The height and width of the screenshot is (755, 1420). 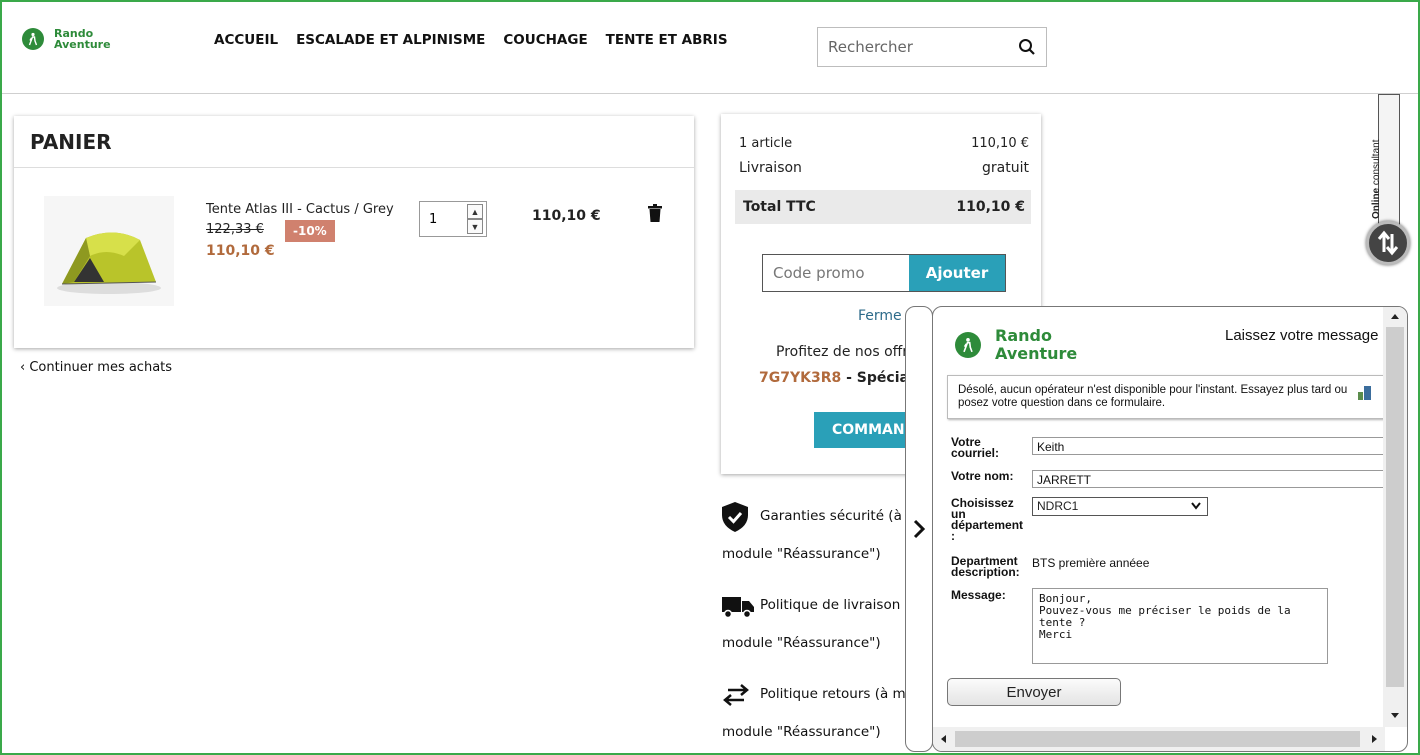 What do you see at coordinates (846, 352) in the screenshot?
I see `offers-text: Profitez de nos offre` at bounding box center [846, 352].